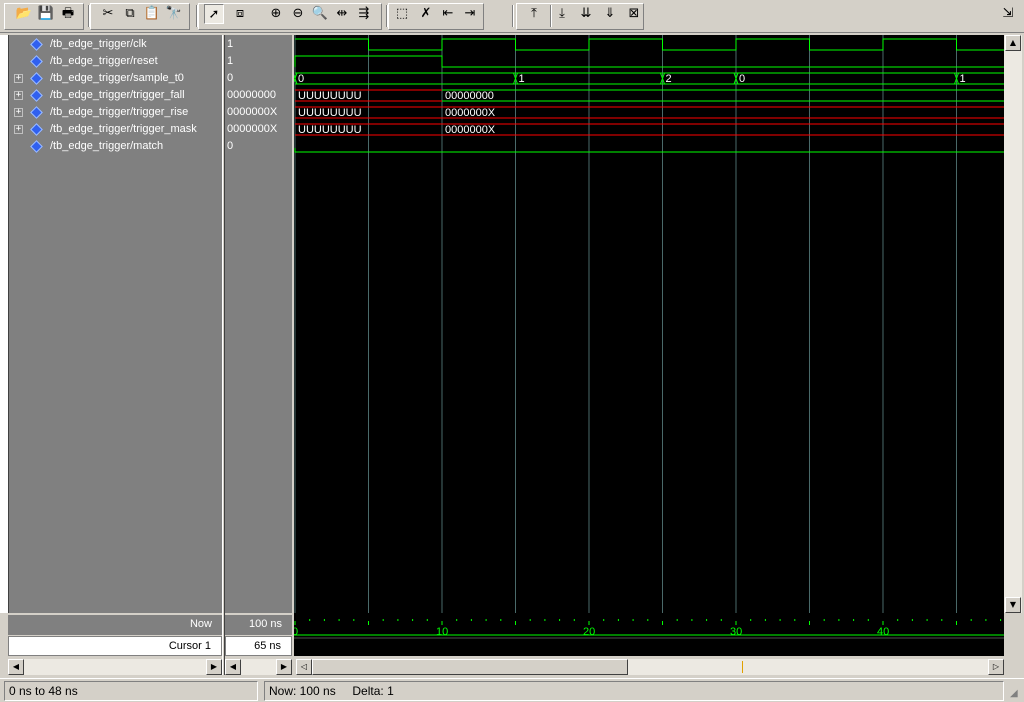 This screenshot has height=702, width=1024. Describe the element at coordinates (296, 632) in the screenshot. I see `axis-tick-label: 0` at that location.